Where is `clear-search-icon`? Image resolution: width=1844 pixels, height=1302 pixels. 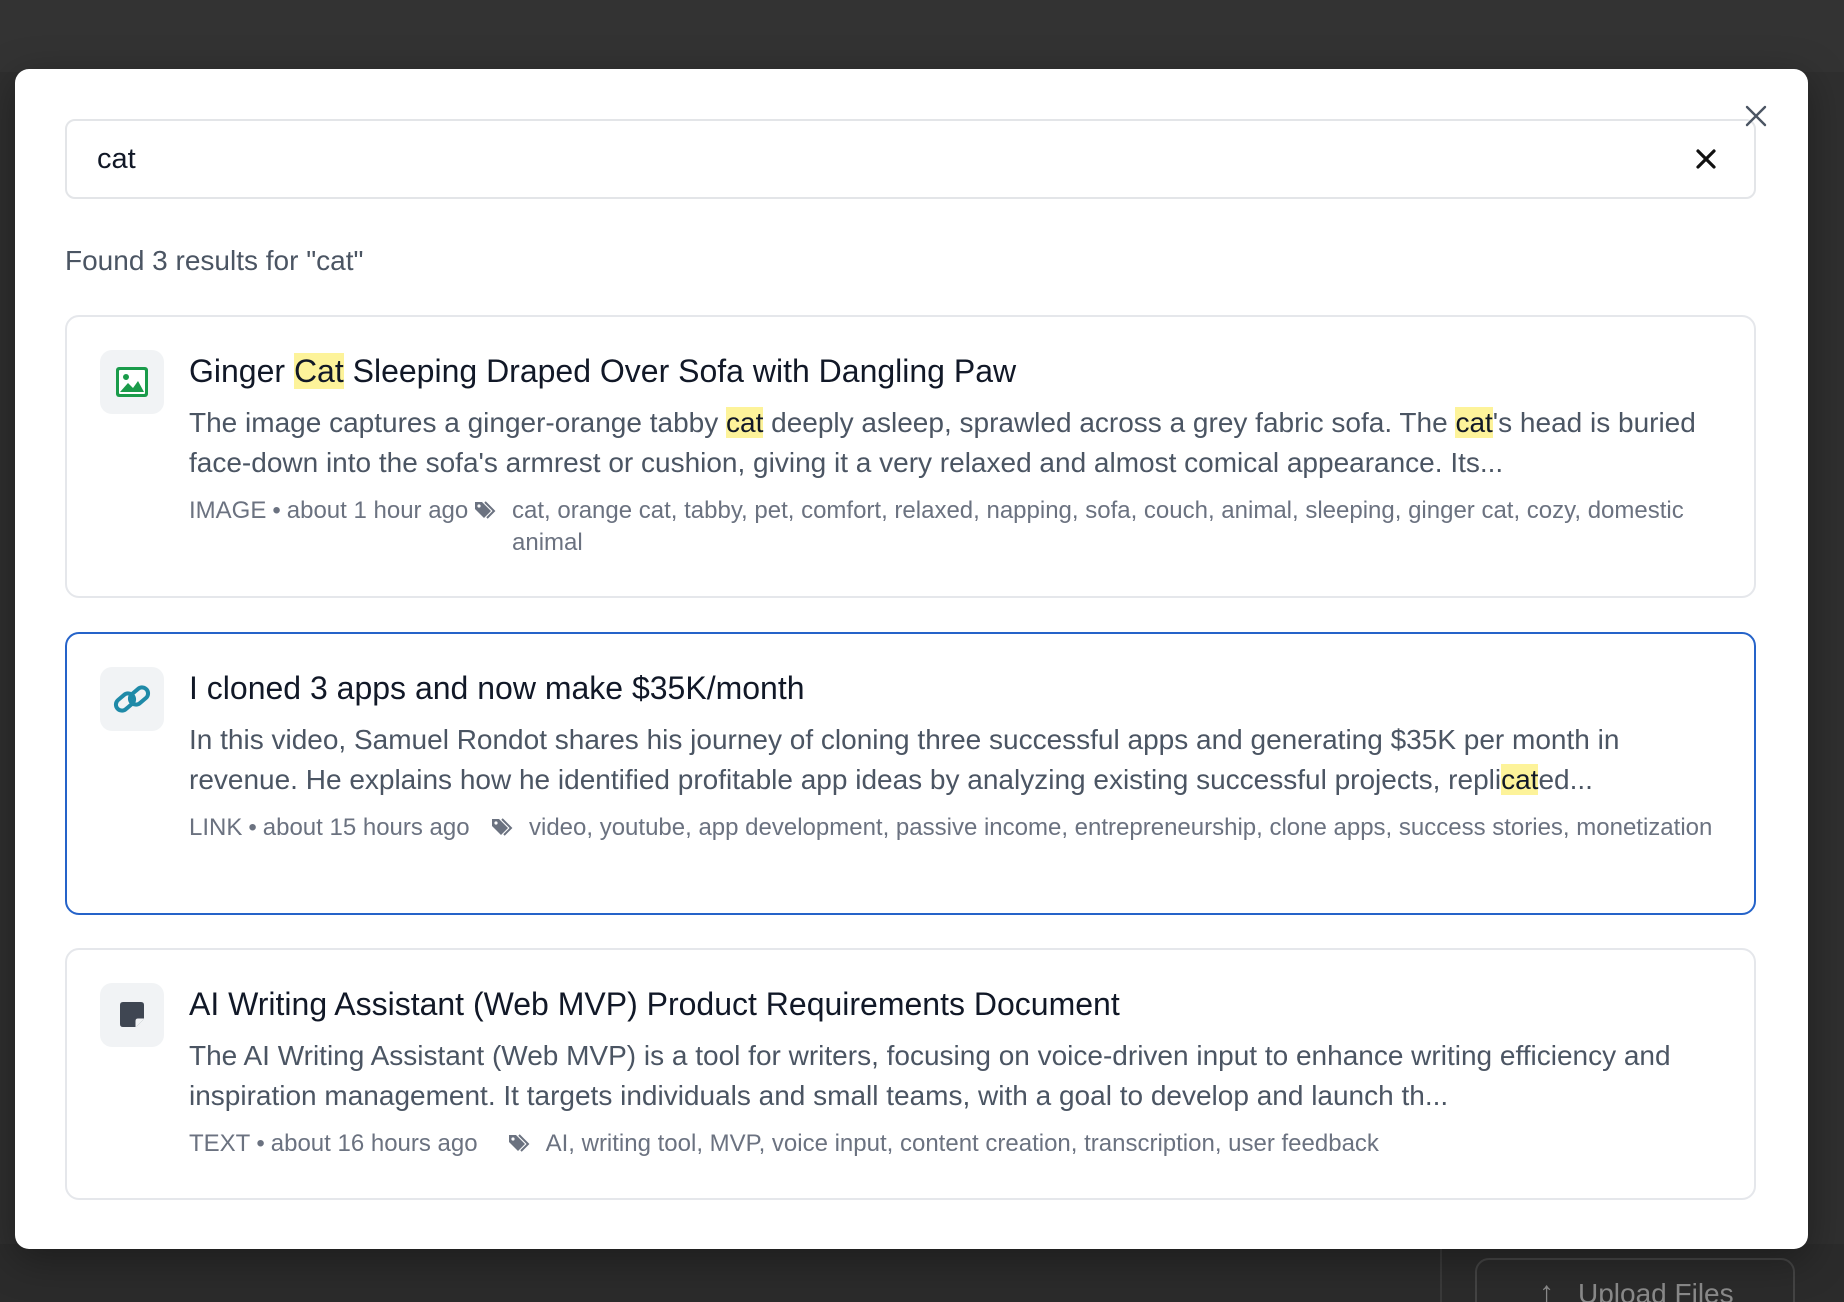
clear-search-icon is located at coordinates (1706, 159).